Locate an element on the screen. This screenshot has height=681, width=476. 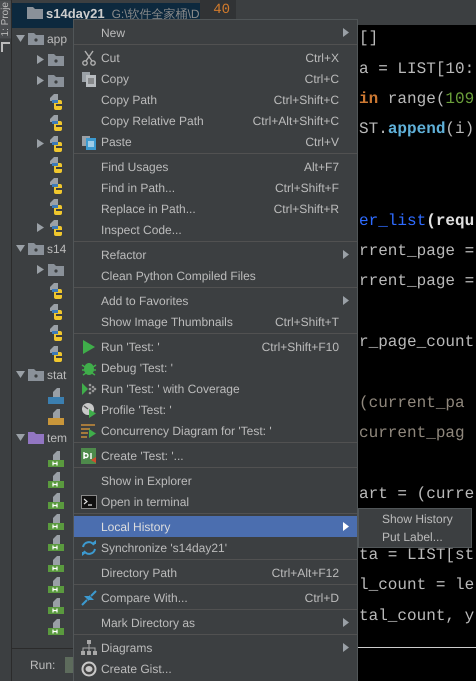
menu-item: Show in Explorer is located at coordinates (215, 480).